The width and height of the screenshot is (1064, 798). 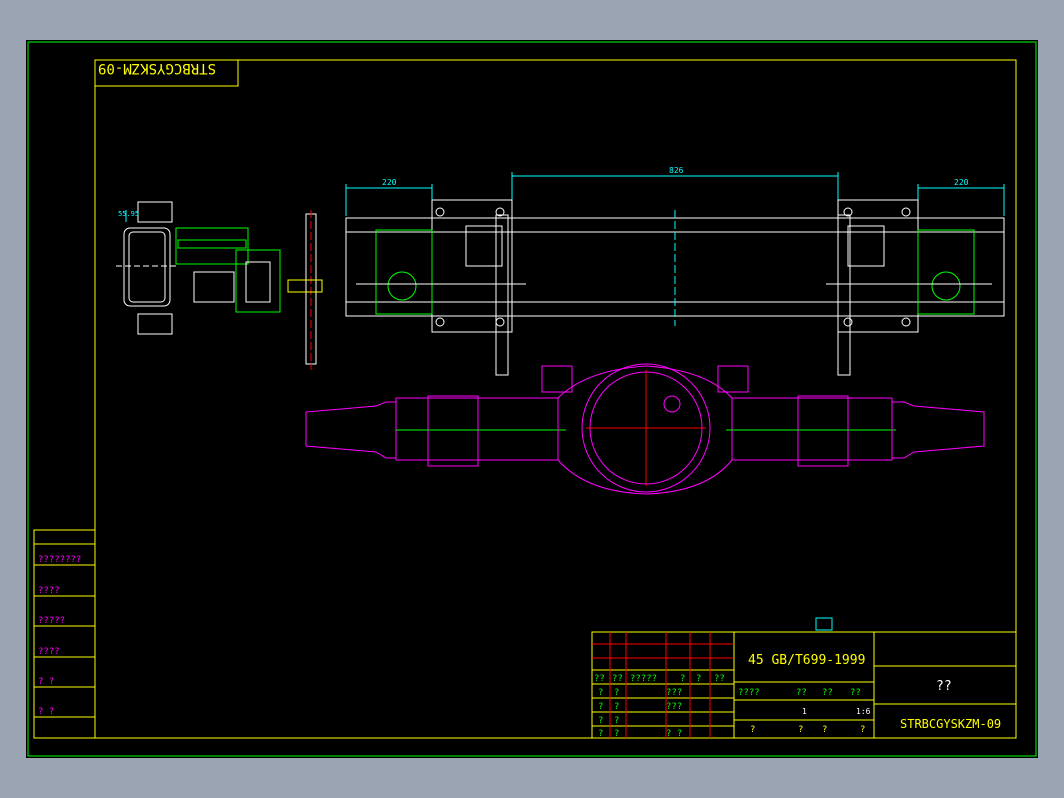 I want to click on hdr-3: ?, so click(x=682, y=679).